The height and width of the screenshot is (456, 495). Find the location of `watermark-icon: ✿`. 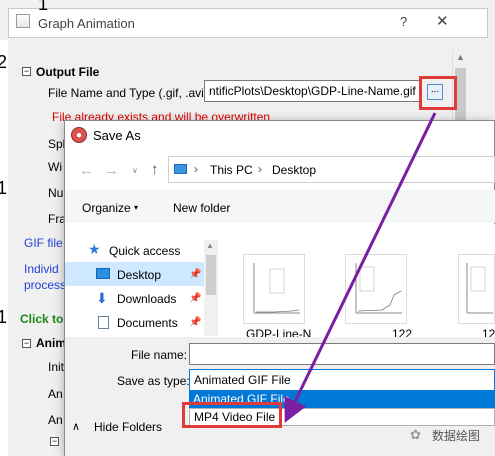

watermark-icon: ✿ is located at coordinates (415, 434).